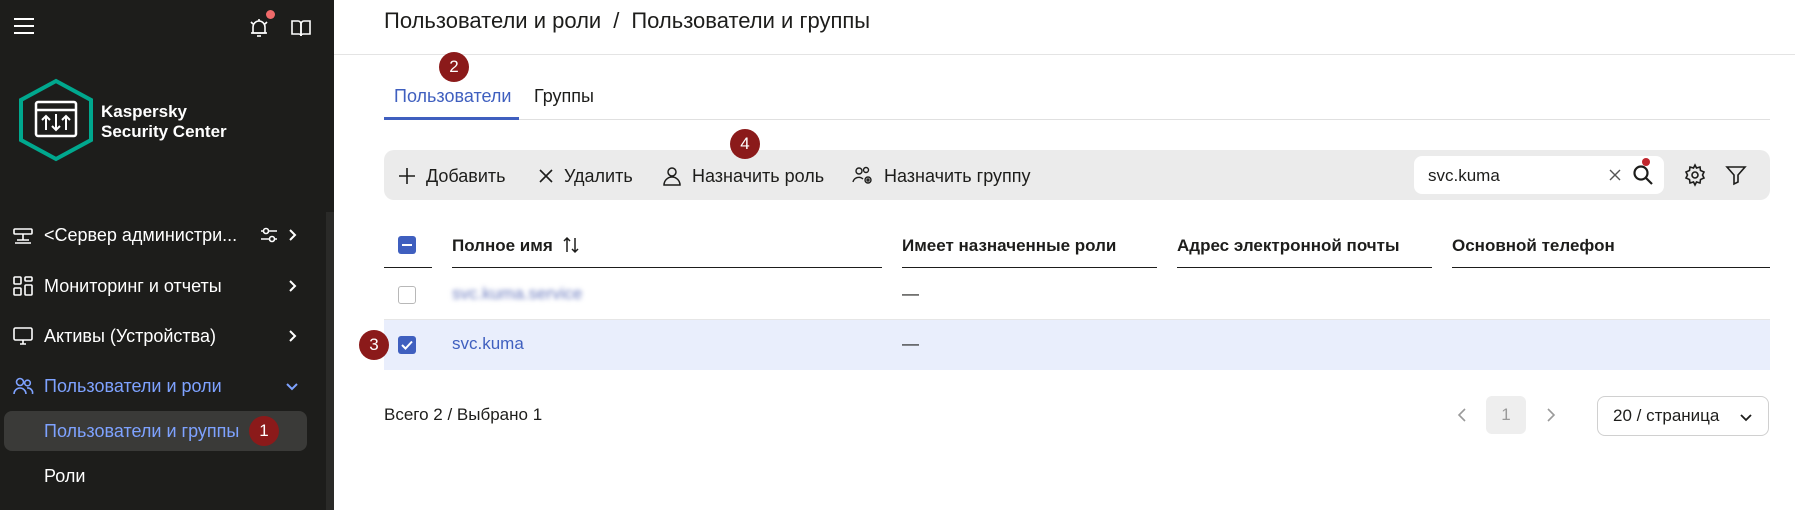 Image resolution: width=1795 pixels, height=510 pixels. I want to click on column-header-roles: Имеет назначенные роли, so click(1029, 245).